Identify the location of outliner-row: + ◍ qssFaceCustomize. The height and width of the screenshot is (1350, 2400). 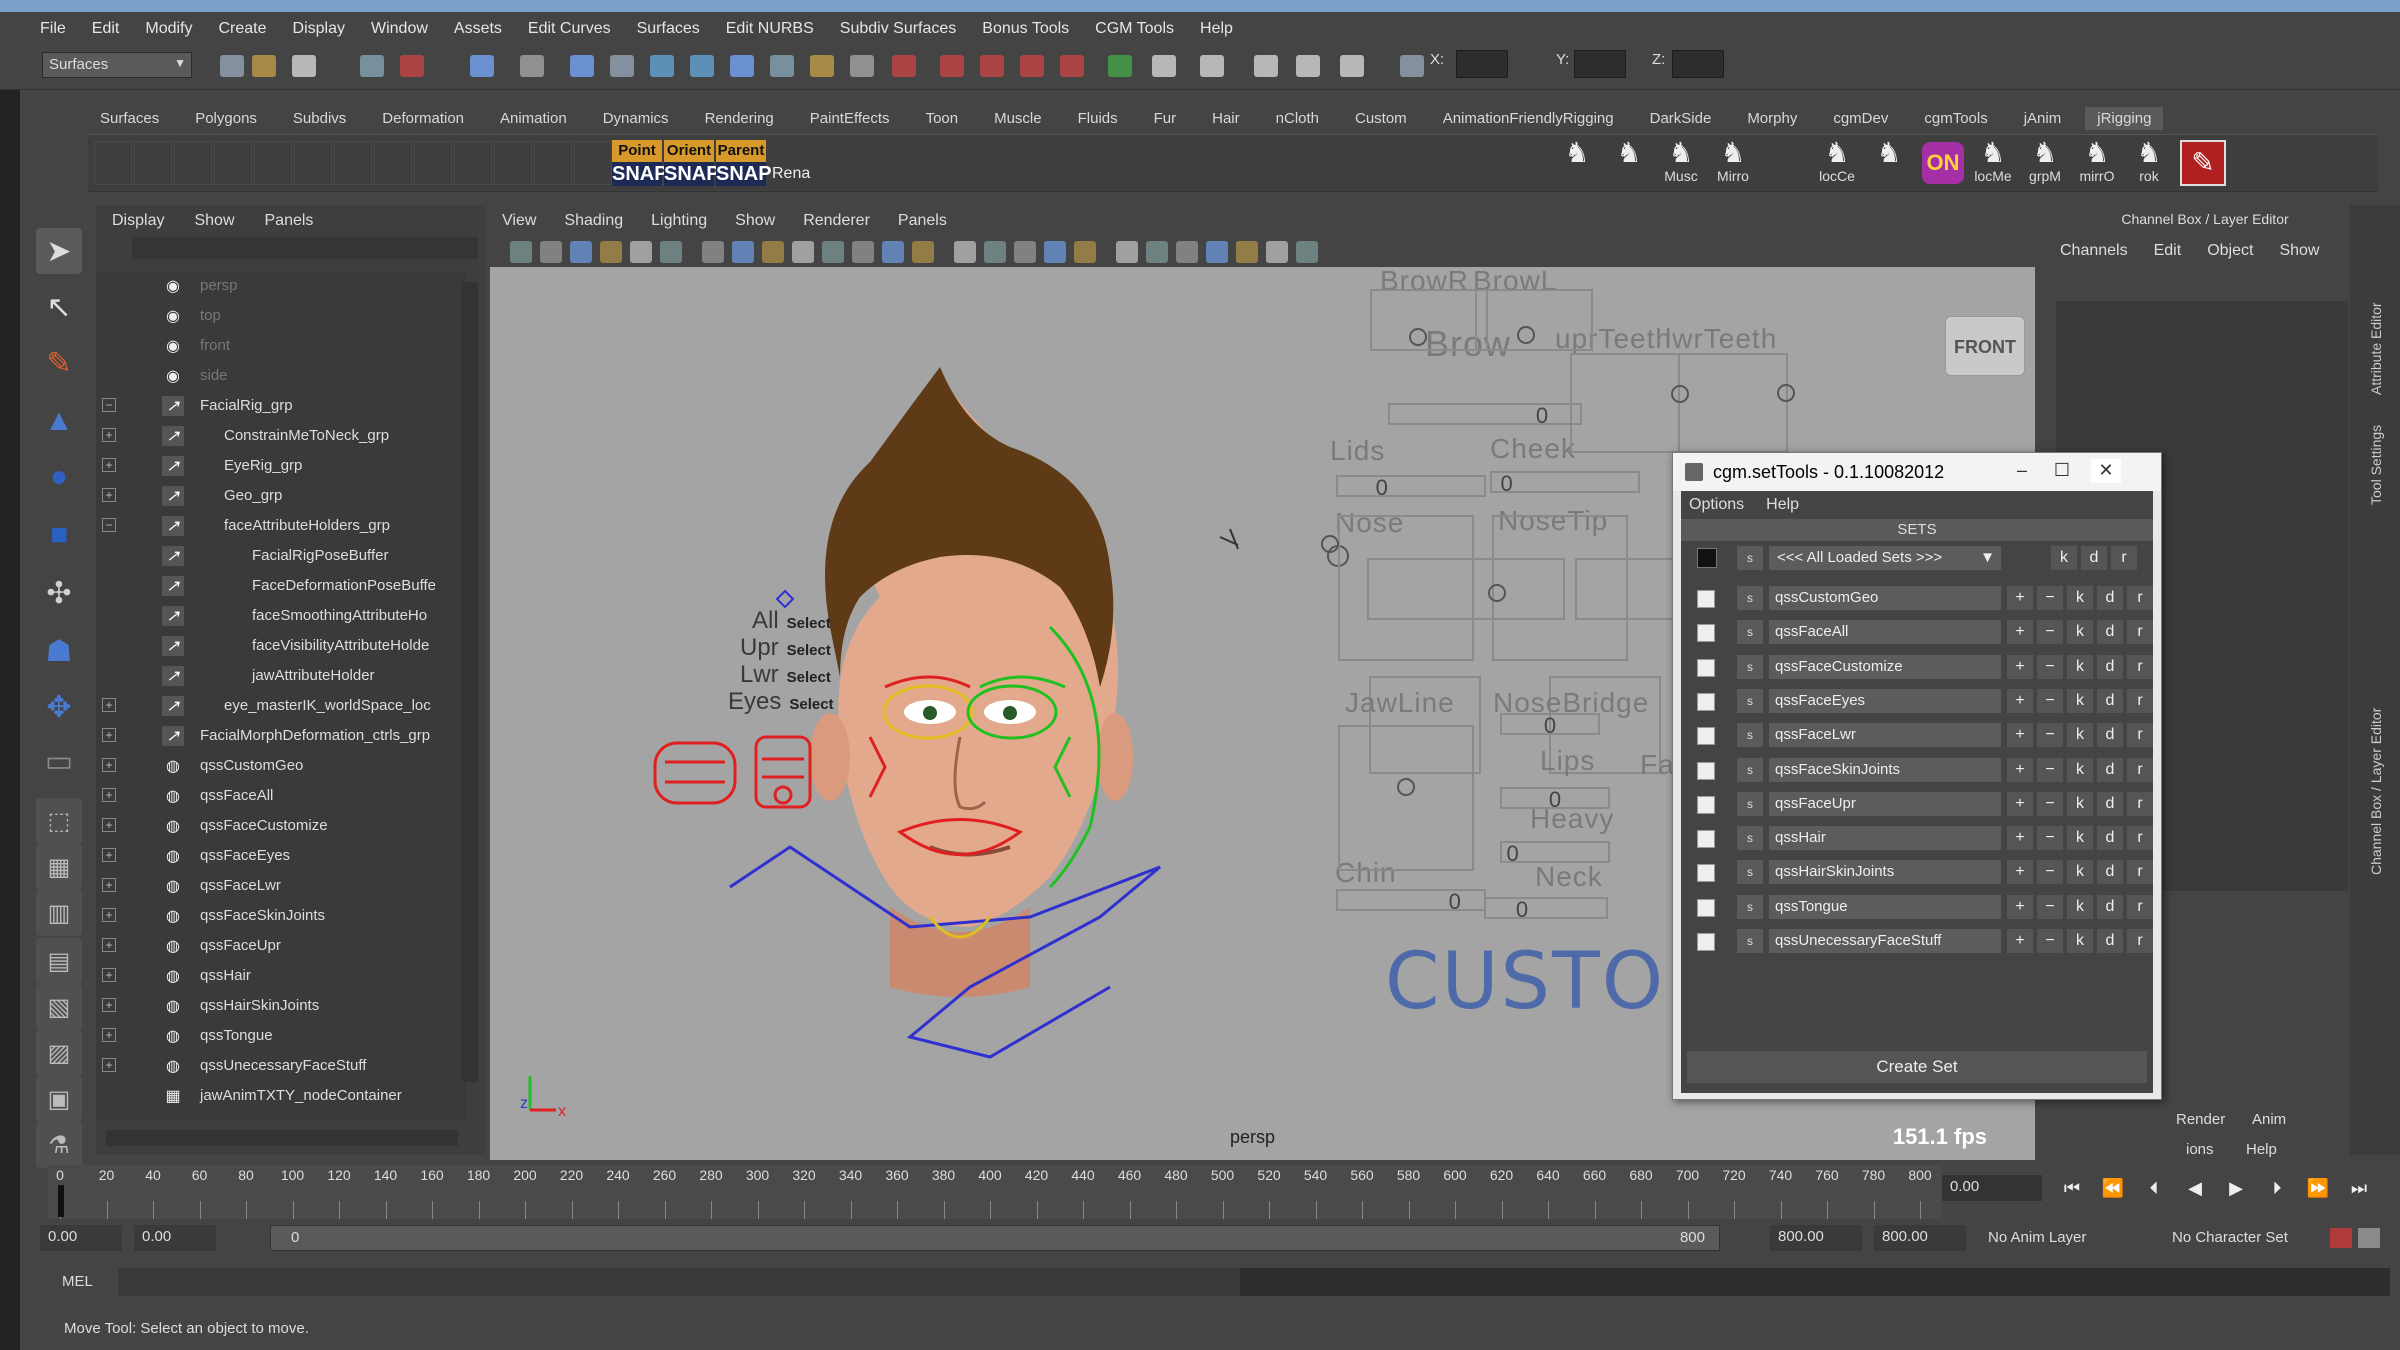
(281, 826).